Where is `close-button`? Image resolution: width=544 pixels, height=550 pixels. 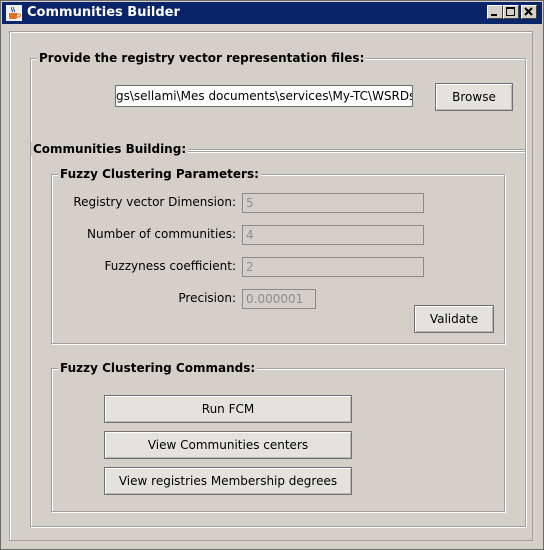 close-button is located at coordinates (529, 12).